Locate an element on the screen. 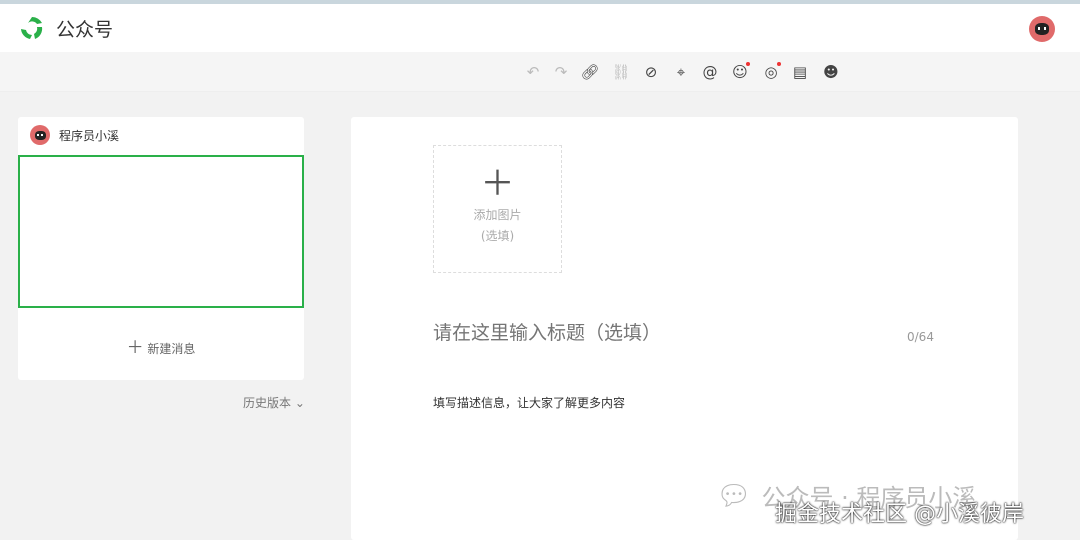  add-image-button: ＋ 添加图片 (选填) is located at coordinates (497, 209).